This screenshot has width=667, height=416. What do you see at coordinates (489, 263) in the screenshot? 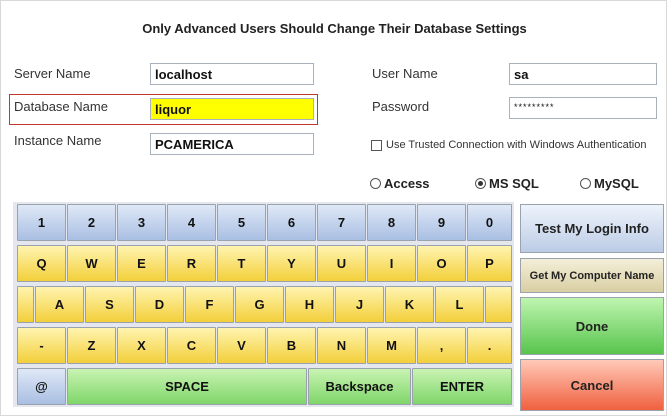
I see `key-p: P` at bounding box center [489, 263].